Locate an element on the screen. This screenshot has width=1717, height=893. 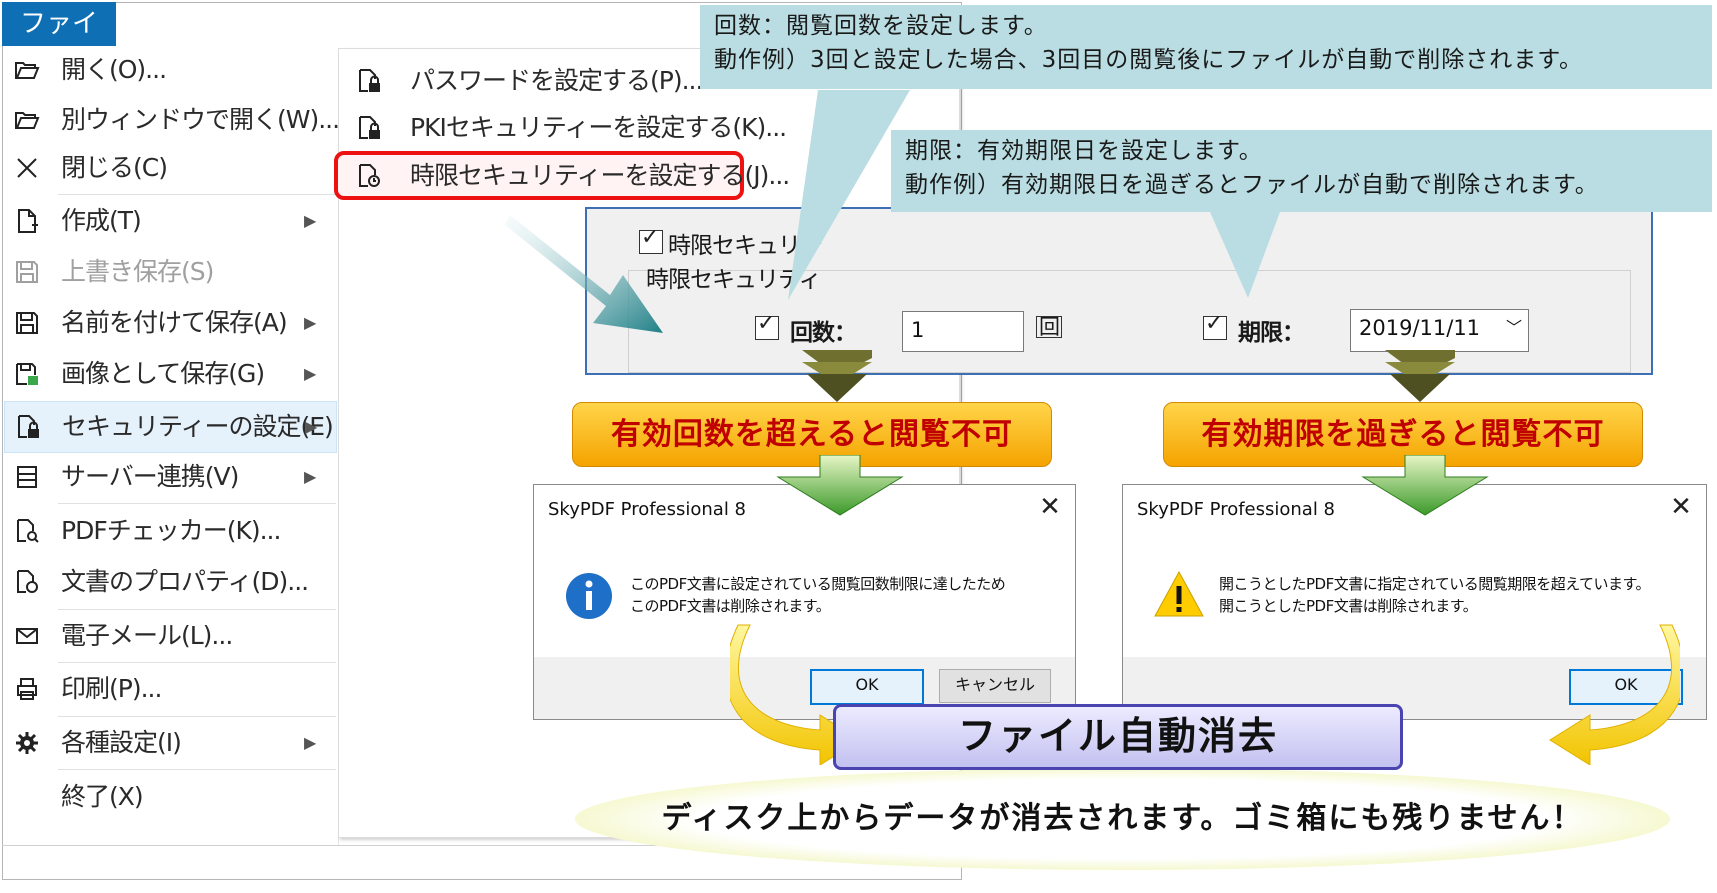
menu-item-save: 上書き保存(S) is located at coordinates (169, 272).